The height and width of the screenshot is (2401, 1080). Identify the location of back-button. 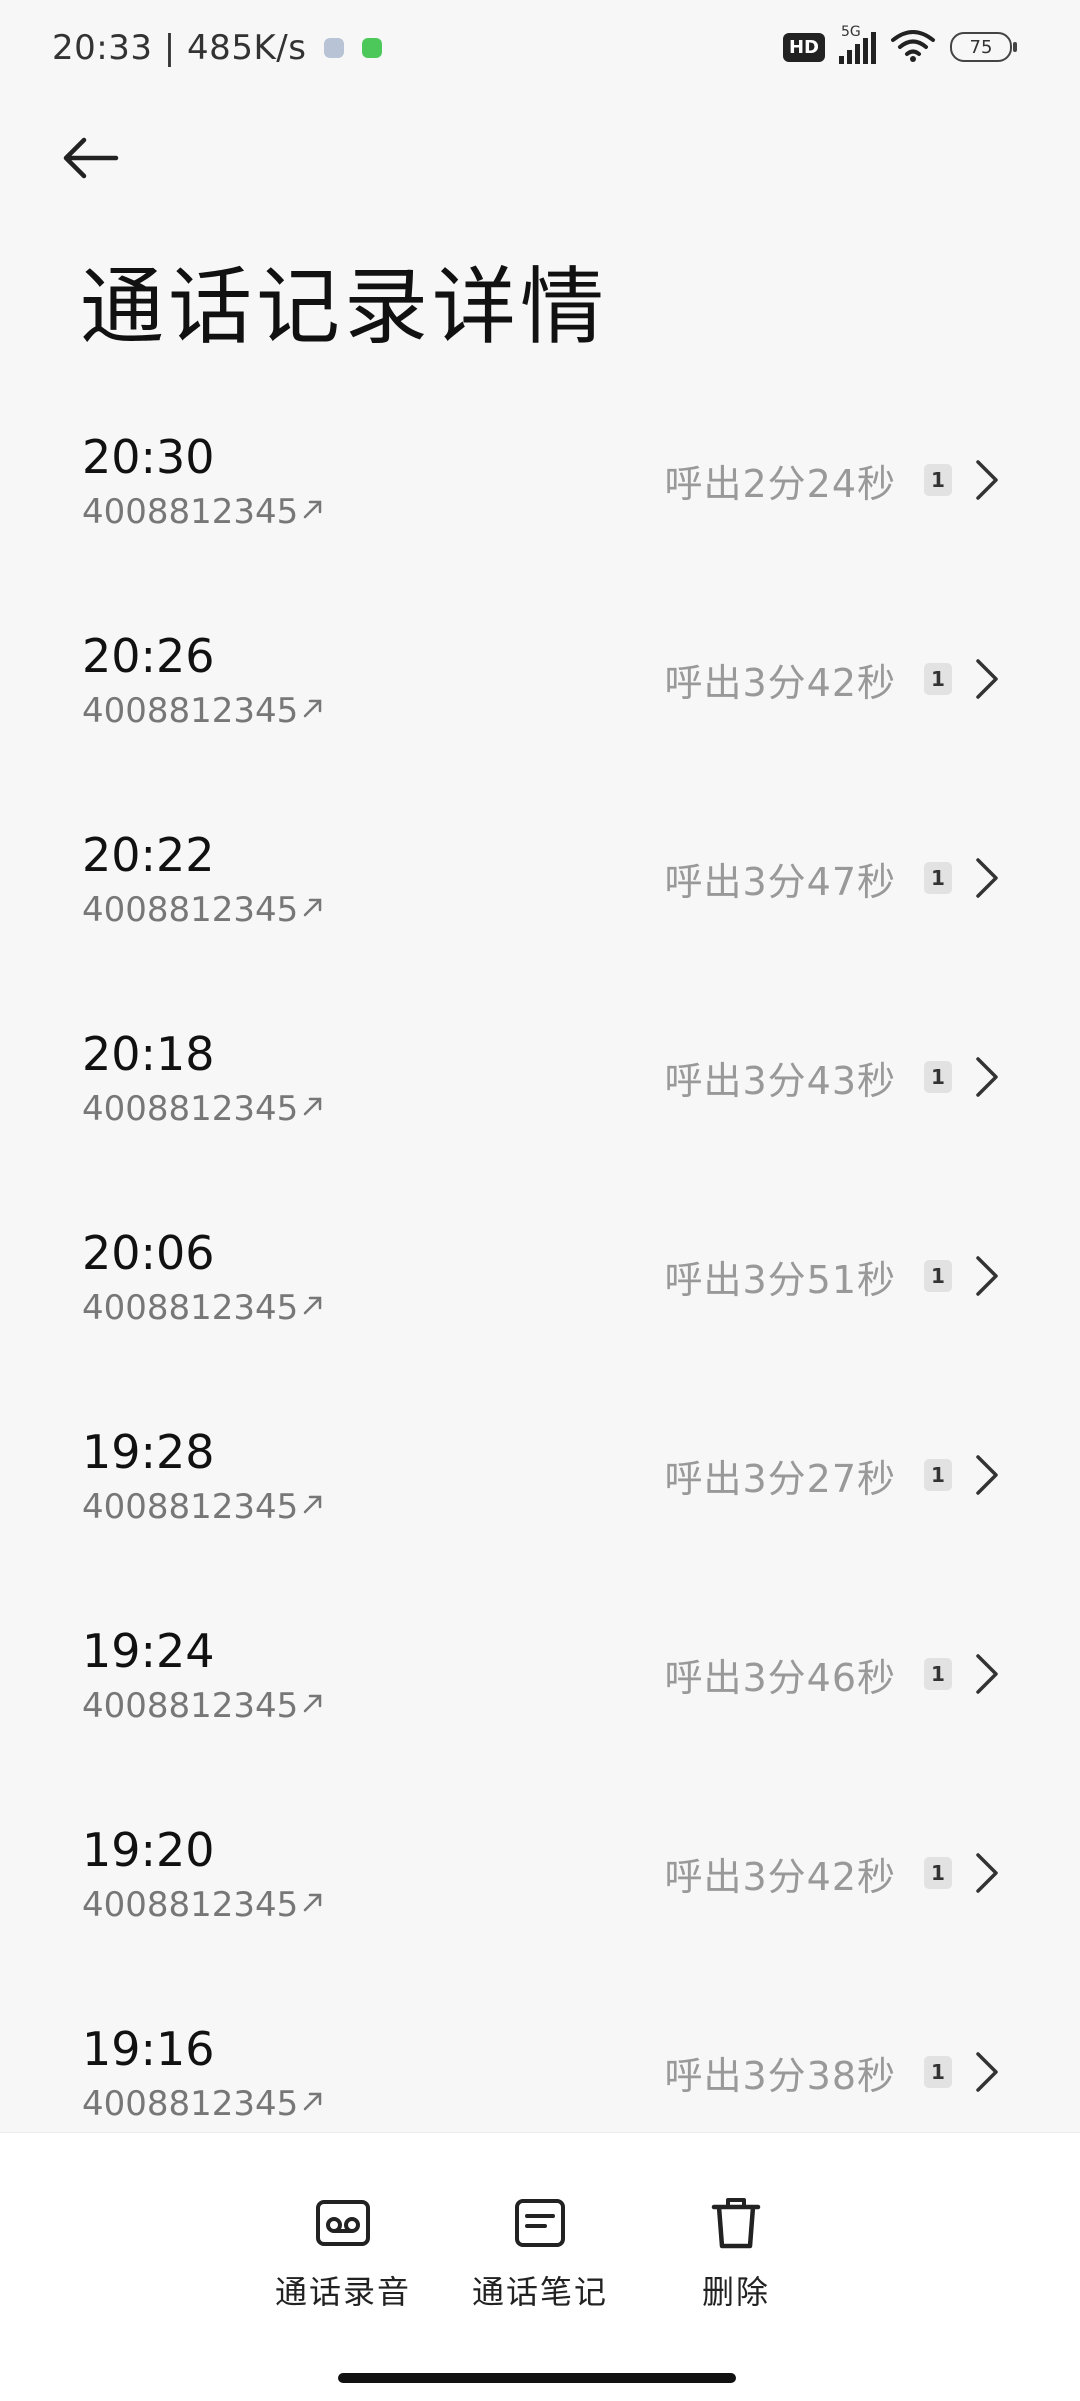
(105, 160).